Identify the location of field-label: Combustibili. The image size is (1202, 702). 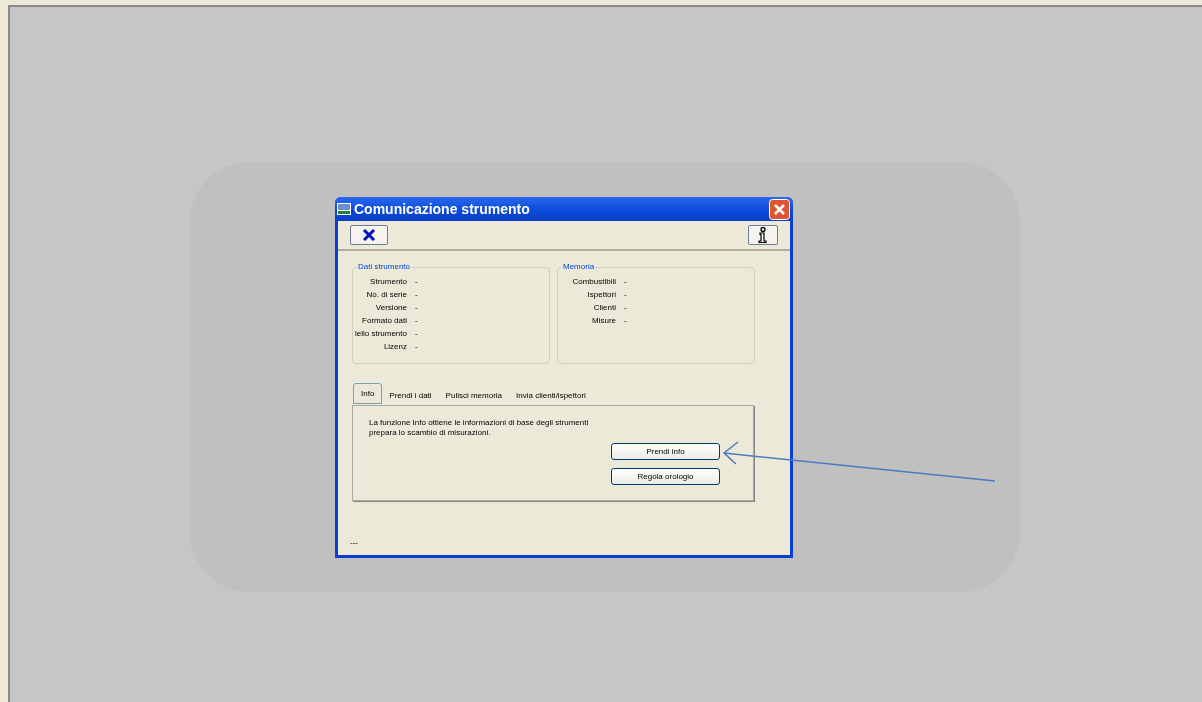
(593, 281).